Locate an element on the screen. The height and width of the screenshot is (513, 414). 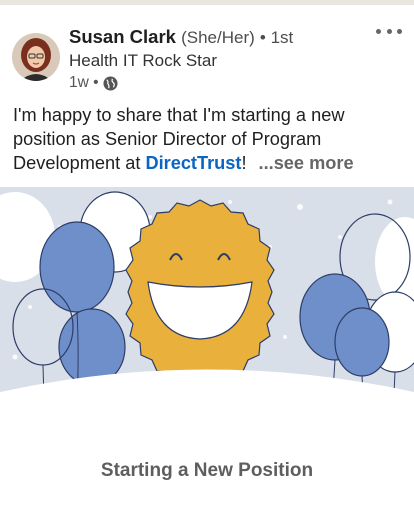
post-meta: 1w • is located at coordinates (93, 83).